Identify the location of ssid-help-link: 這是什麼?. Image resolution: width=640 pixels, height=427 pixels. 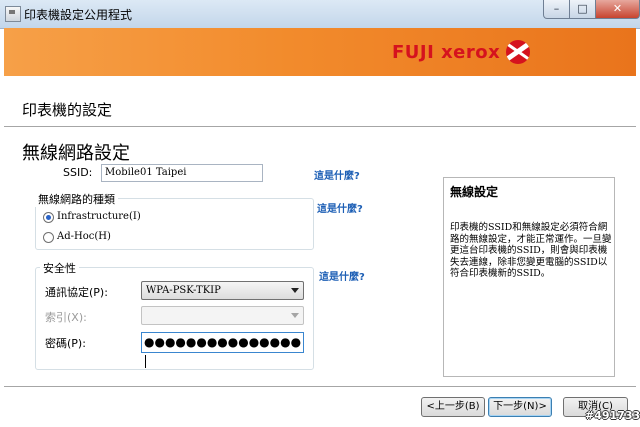
(337, 174).